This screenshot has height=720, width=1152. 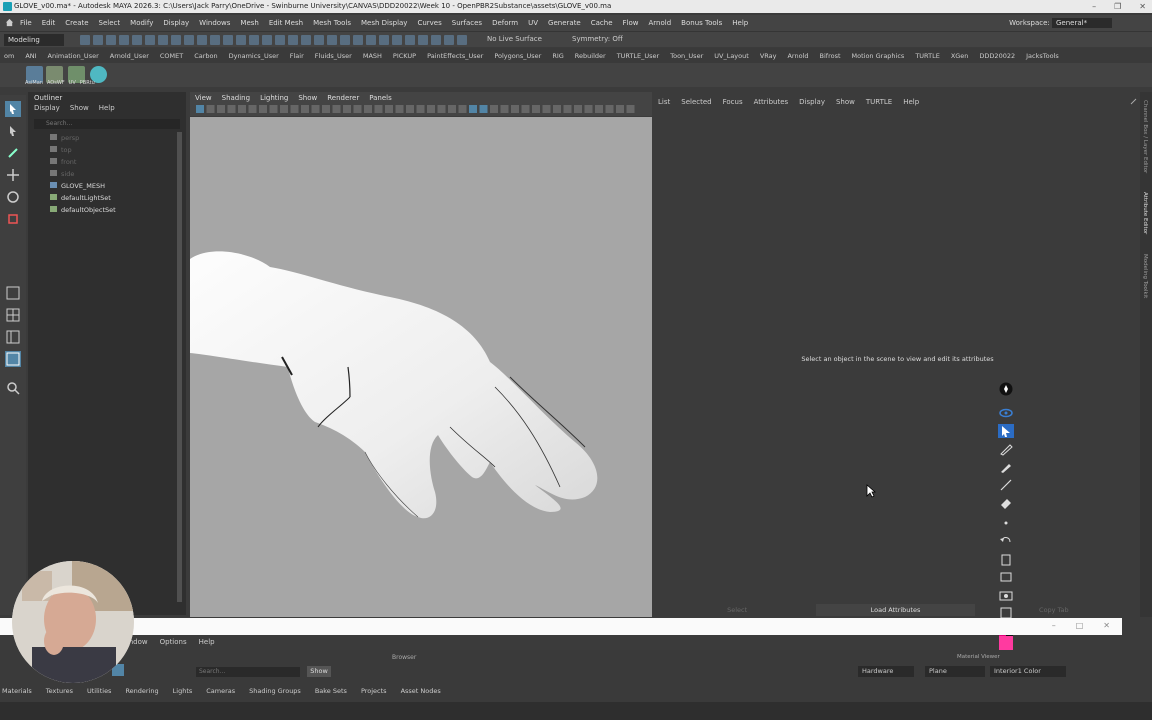 What do you see at coordinates (740, 23) in the screenshot?
I see `menu-help: Help` at bounding box center [740, 23].